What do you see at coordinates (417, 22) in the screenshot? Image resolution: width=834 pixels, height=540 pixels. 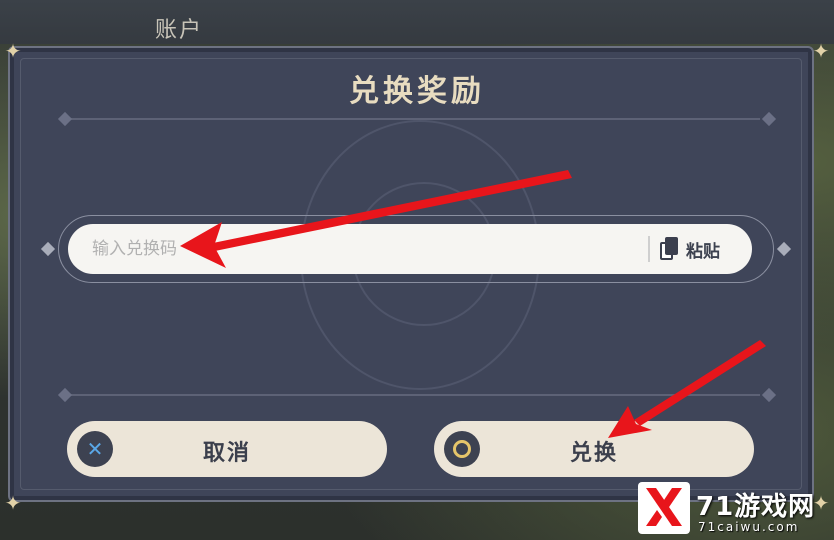 I see `top-bar: 账户` at bounding box center [417, 22].